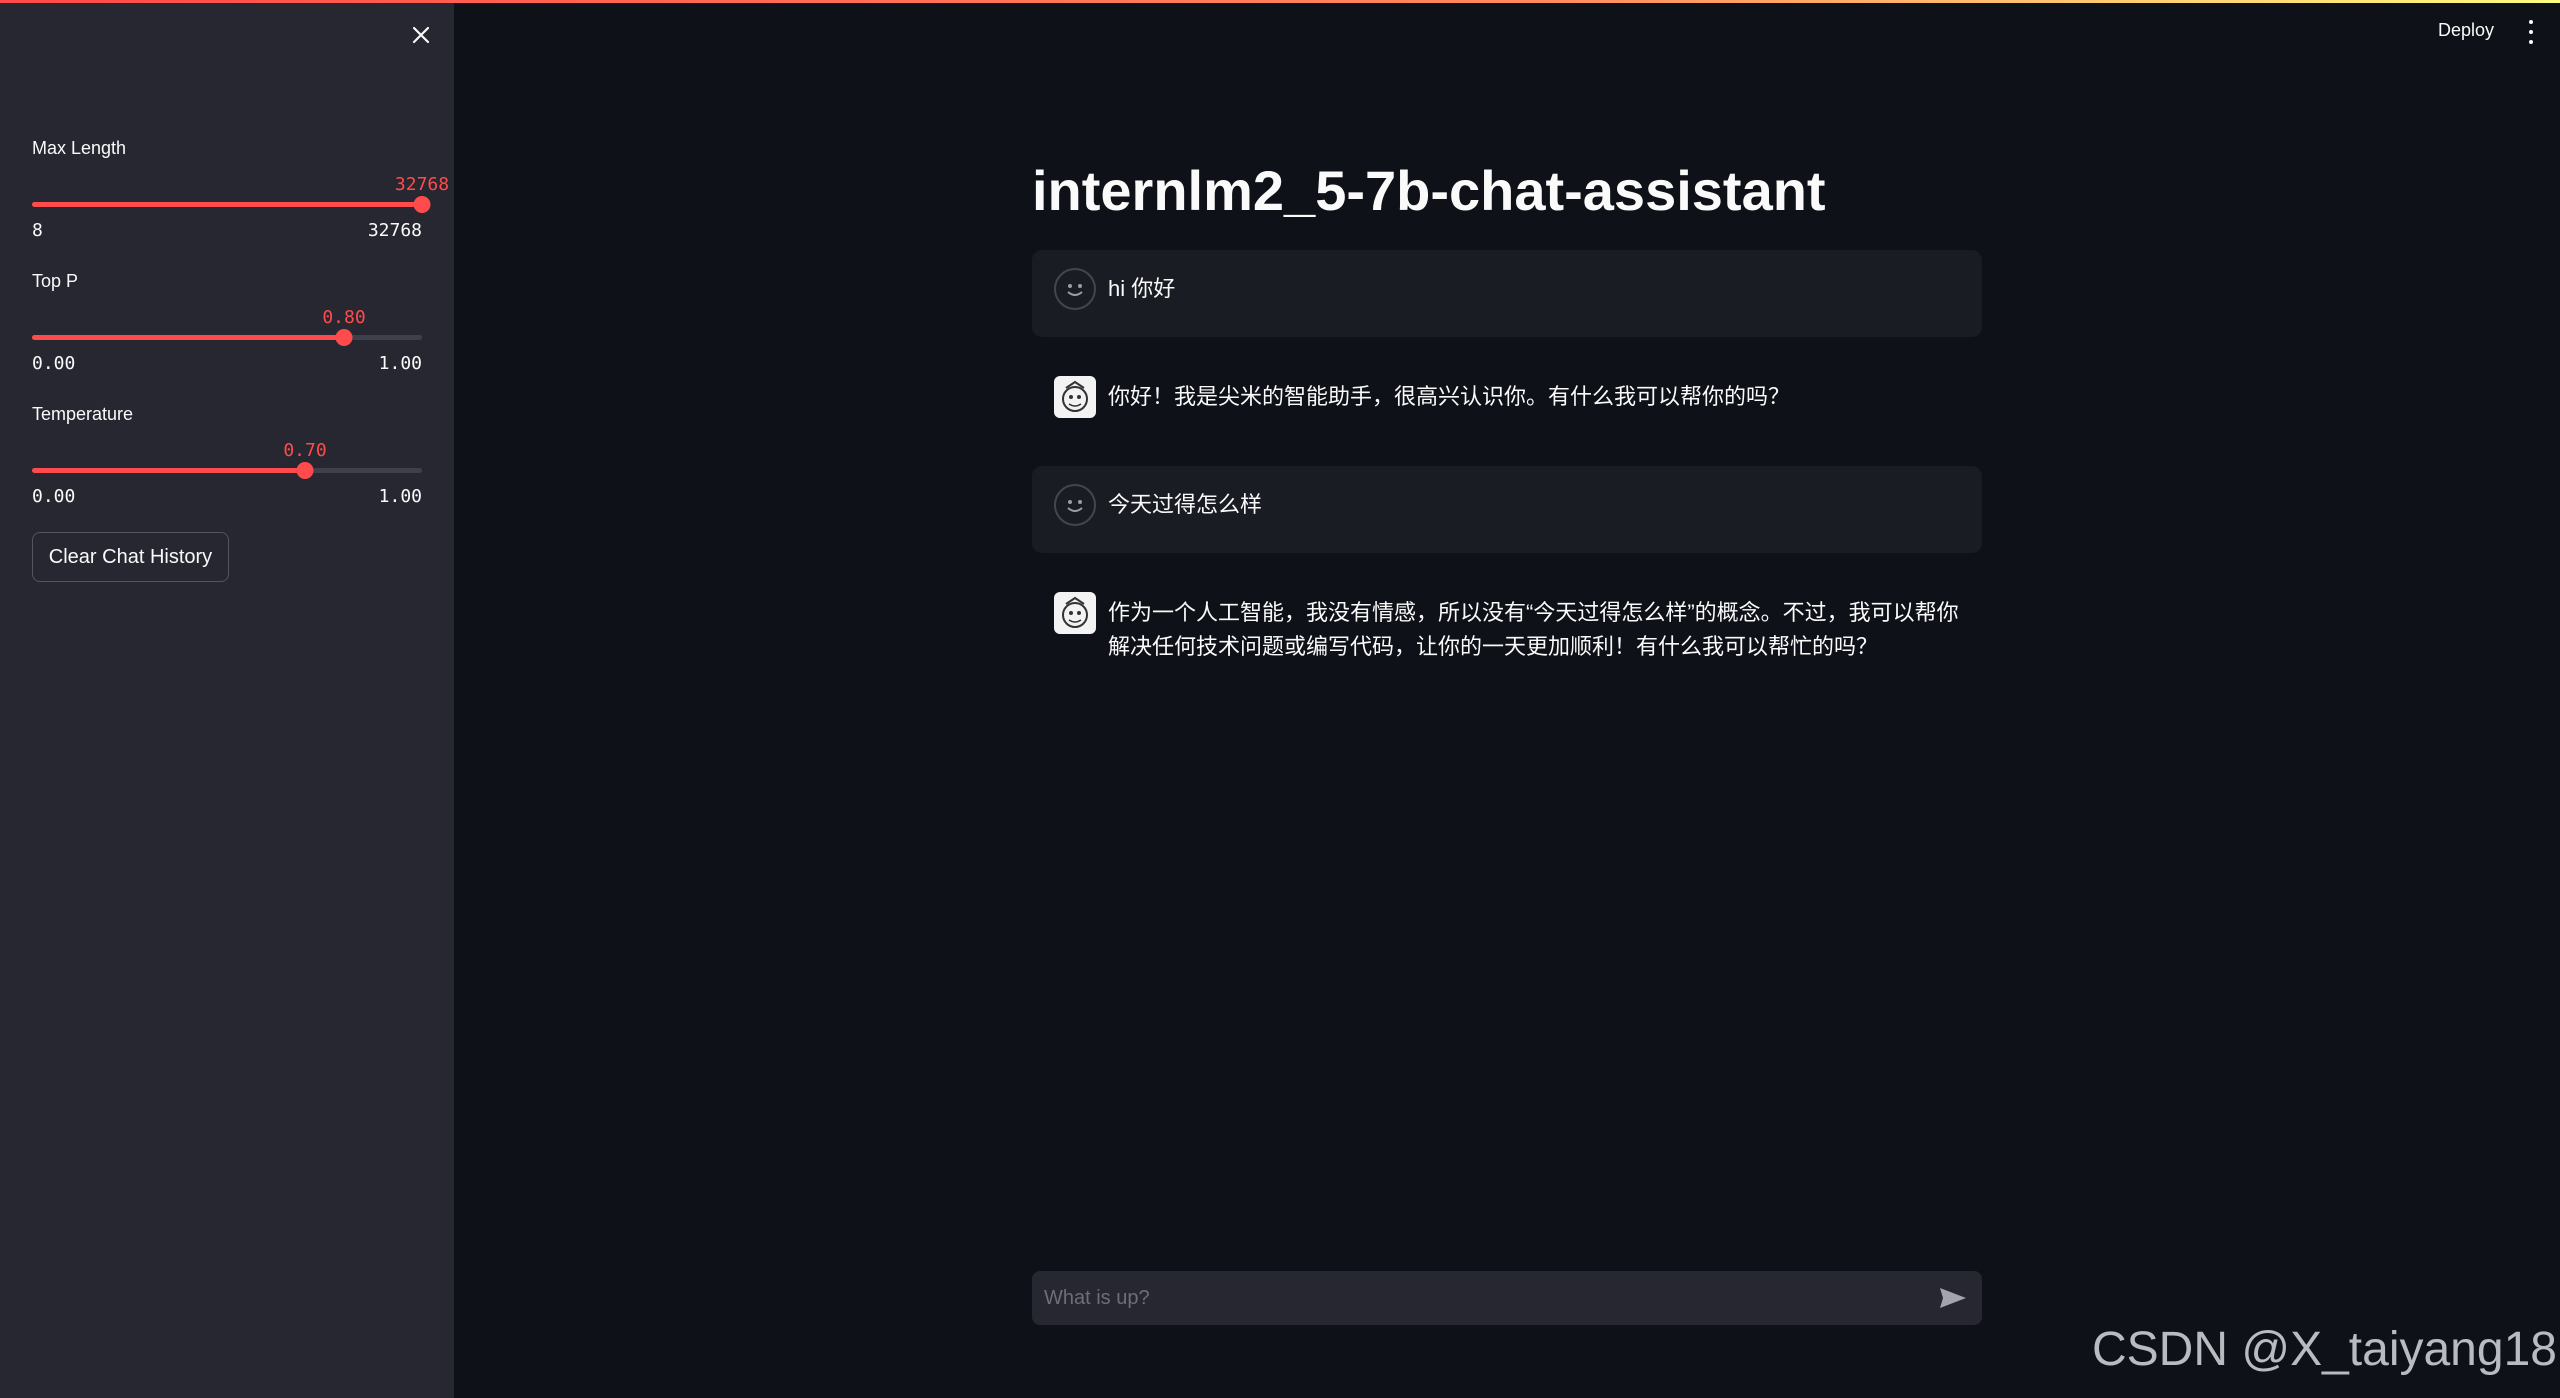  I want to click on max-length-slider-group: Max Length 32768 8 32768, so click(240, 189).